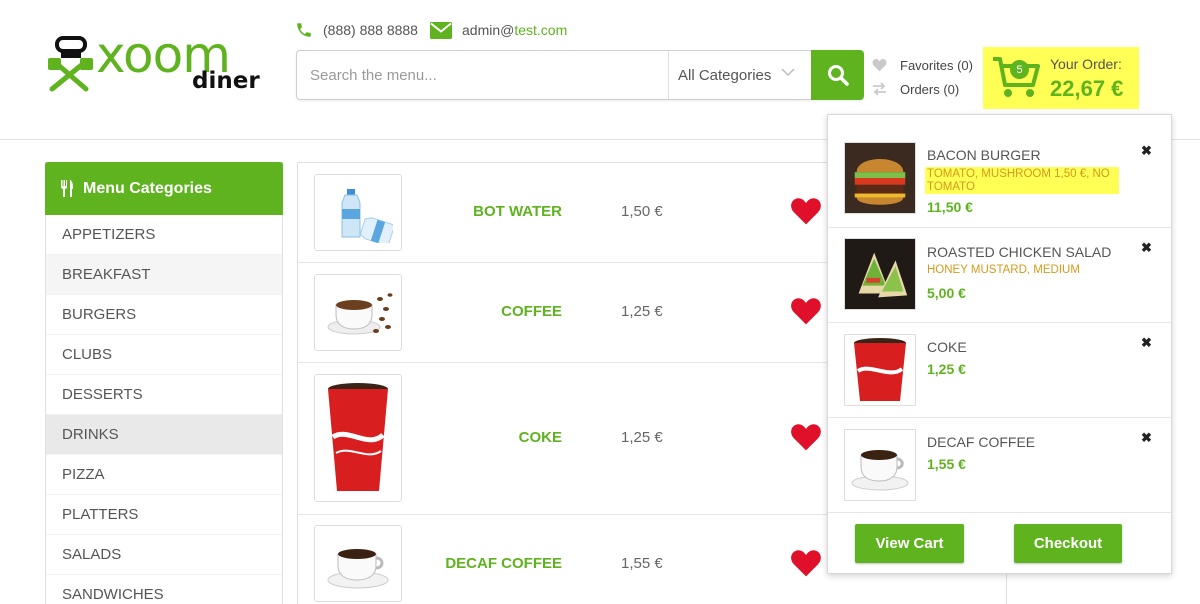 The image size is (1200, 604). What do you see at coordinates (517, 211) in the screenshot?
I see `product-name: BOT WATER` at bounding box center [517, 211].